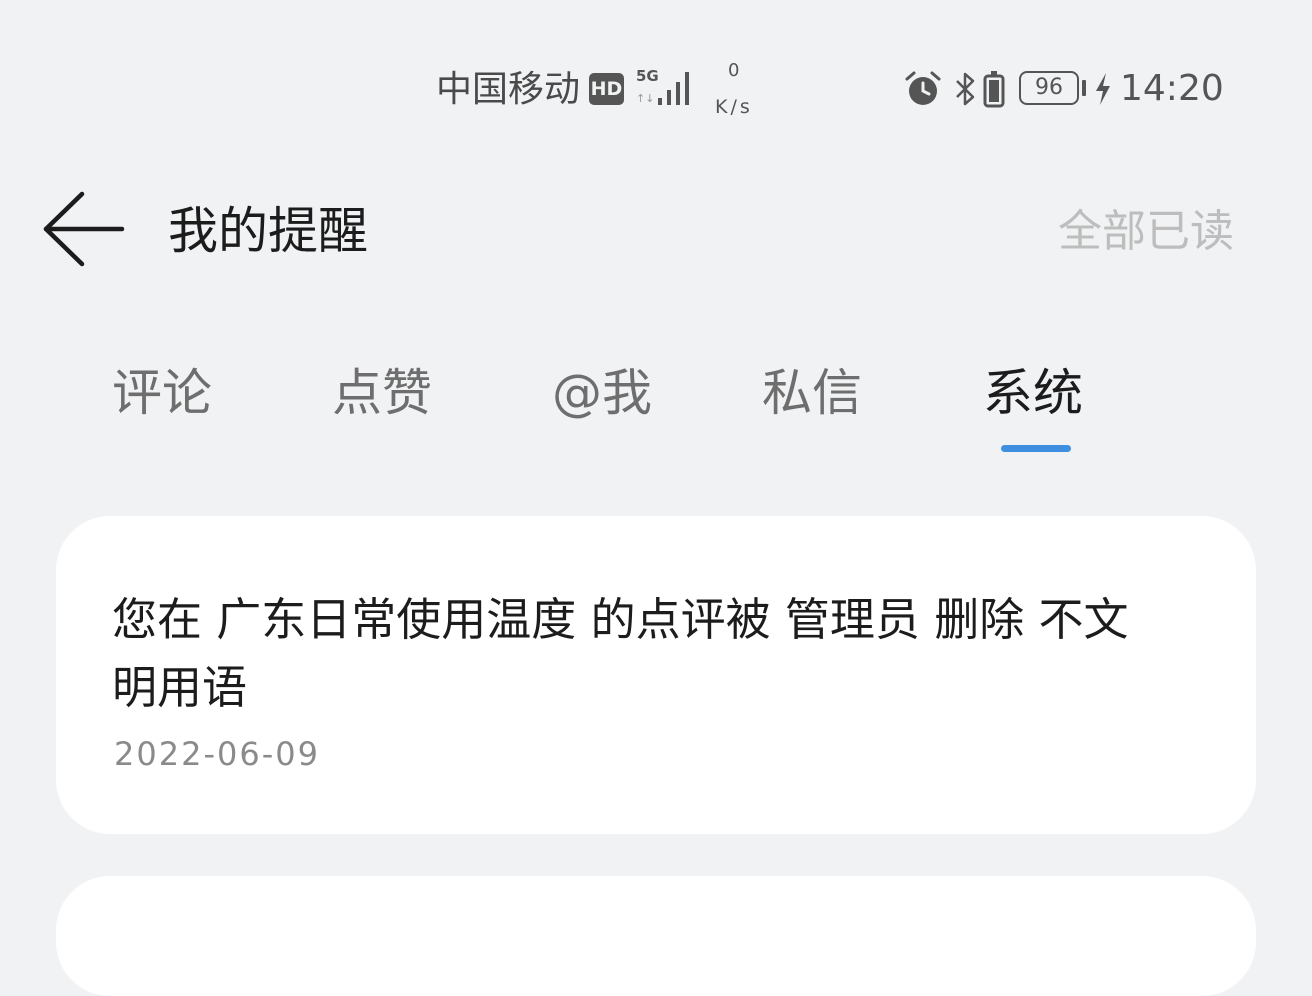  What do you see at coordinates (1033, 393) in the screenshot?
I see `tab-system: 系统` at bounding box center [1033, 393].